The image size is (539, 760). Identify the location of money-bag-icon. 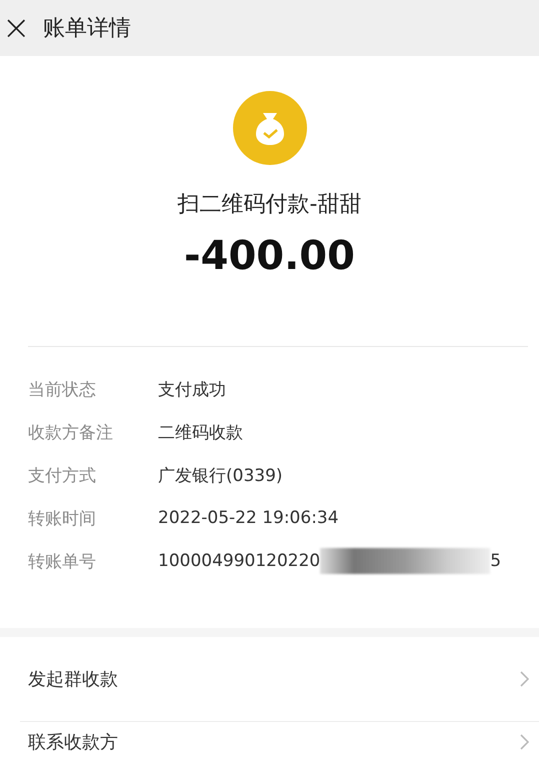
(269, 128).